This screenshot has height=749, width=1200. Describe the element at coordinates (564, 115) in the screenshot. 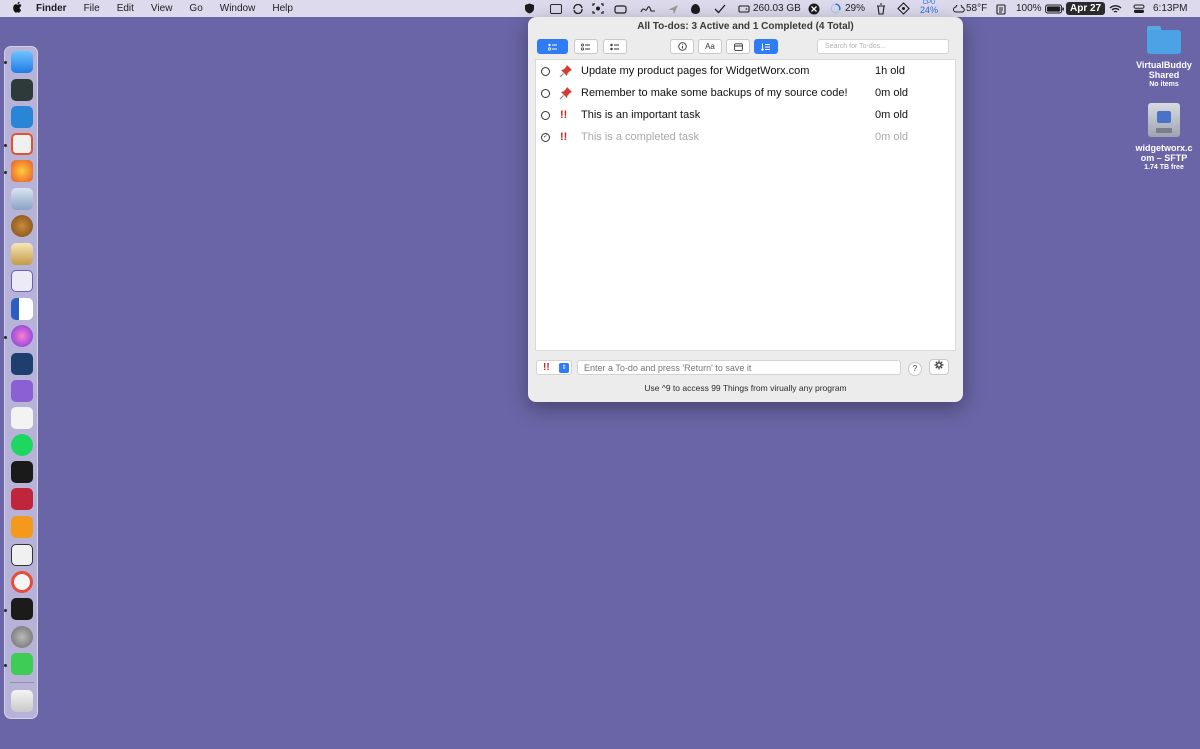

I see `priority-indicator: !!` at that location.